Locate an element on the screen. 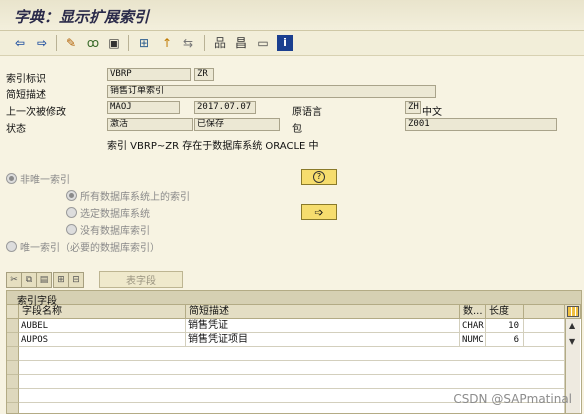  table-row-short-desc: 销售凭证 is located at coordinates (323, 326).